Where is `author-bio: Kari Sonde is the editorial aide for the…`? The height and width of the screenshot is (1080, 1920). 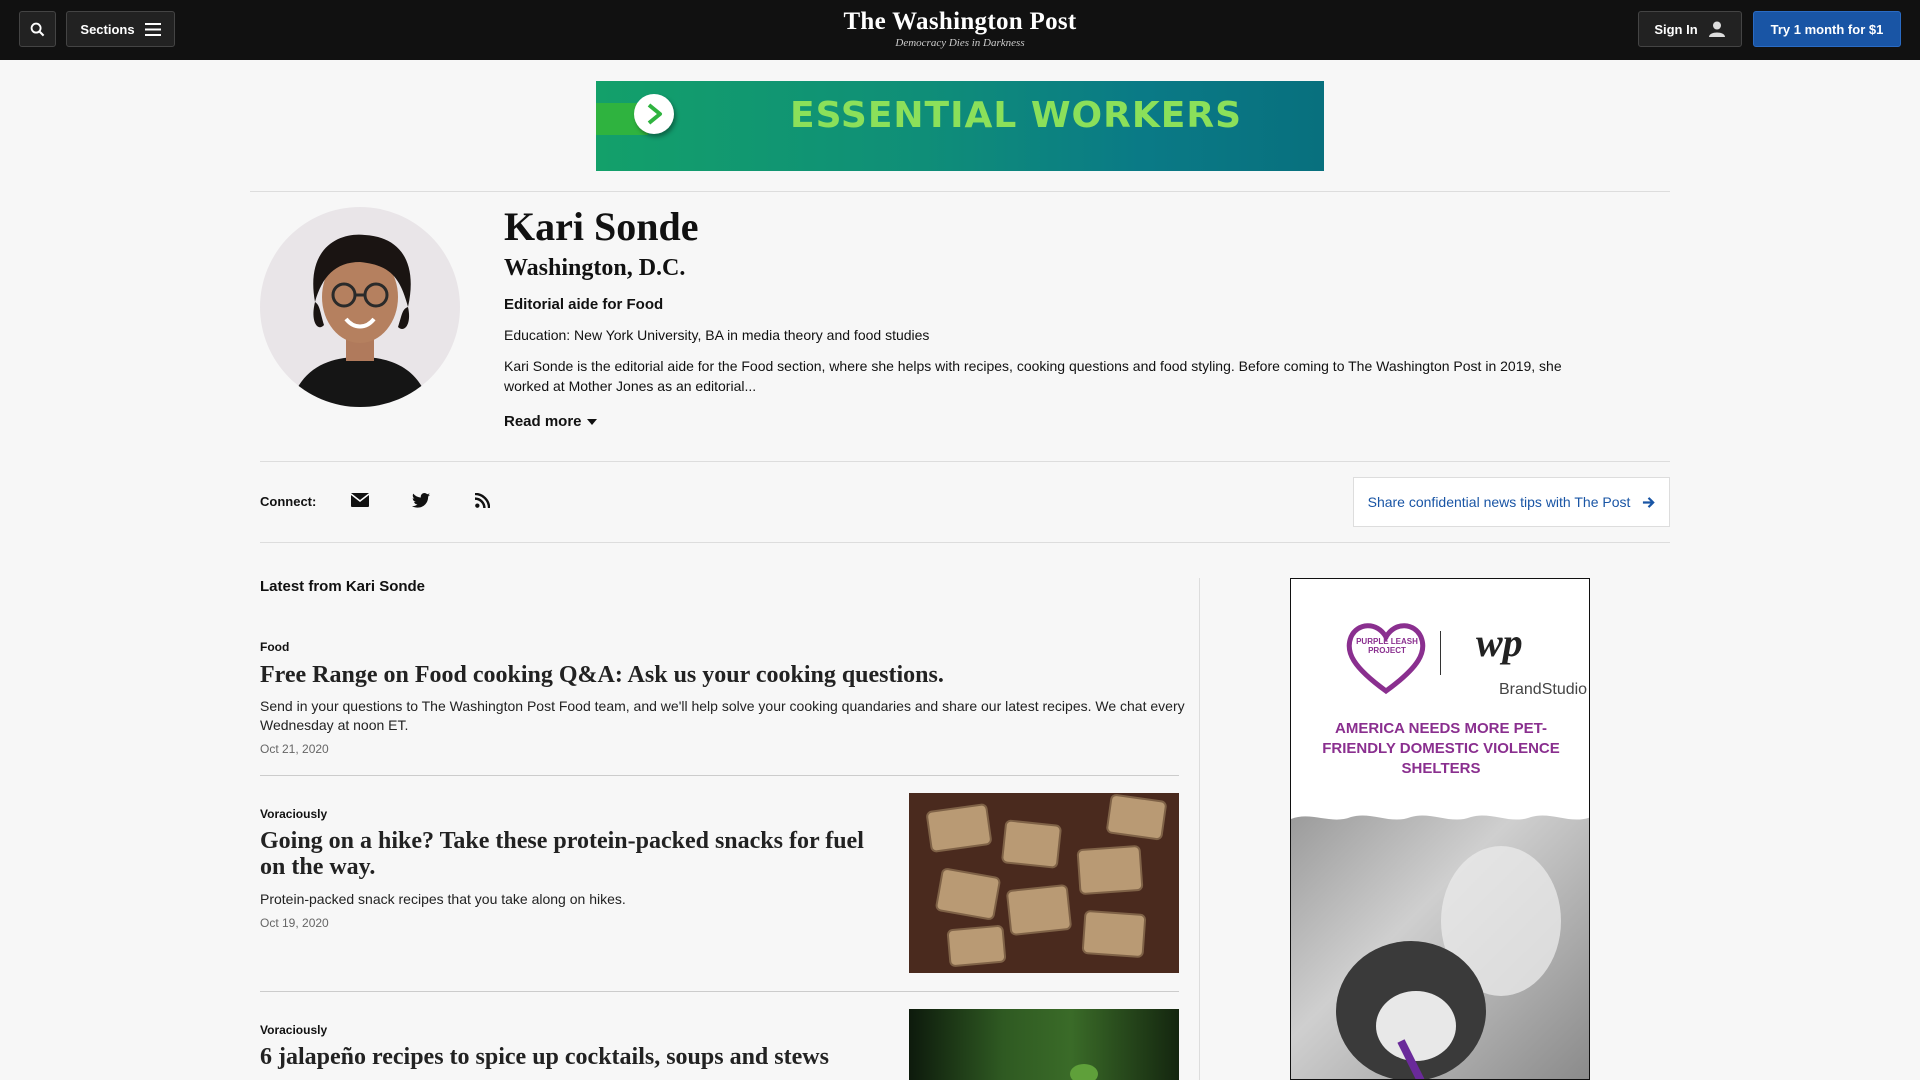 author-bio: Kari Sonde is the editorial aide for the… is located at coordinates (1033, 376).